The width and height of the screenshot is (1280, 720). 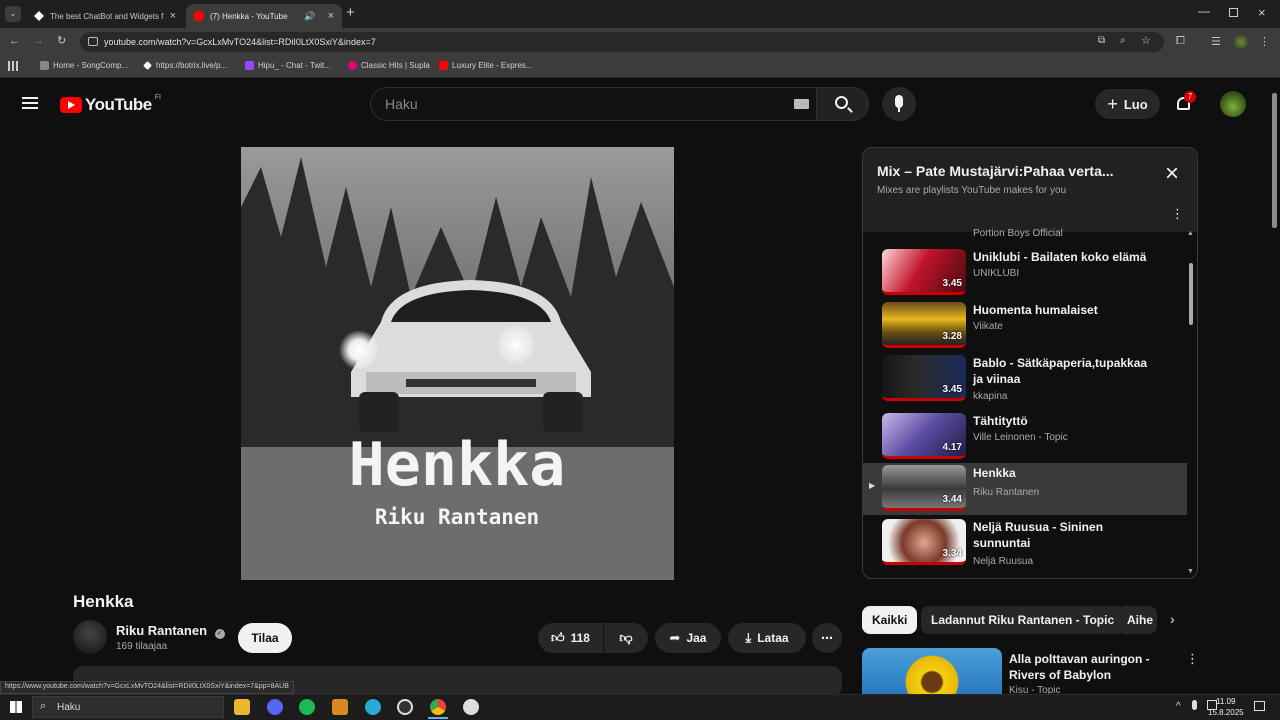 I want to click on account-avatar, so click(x=1233, y=104).